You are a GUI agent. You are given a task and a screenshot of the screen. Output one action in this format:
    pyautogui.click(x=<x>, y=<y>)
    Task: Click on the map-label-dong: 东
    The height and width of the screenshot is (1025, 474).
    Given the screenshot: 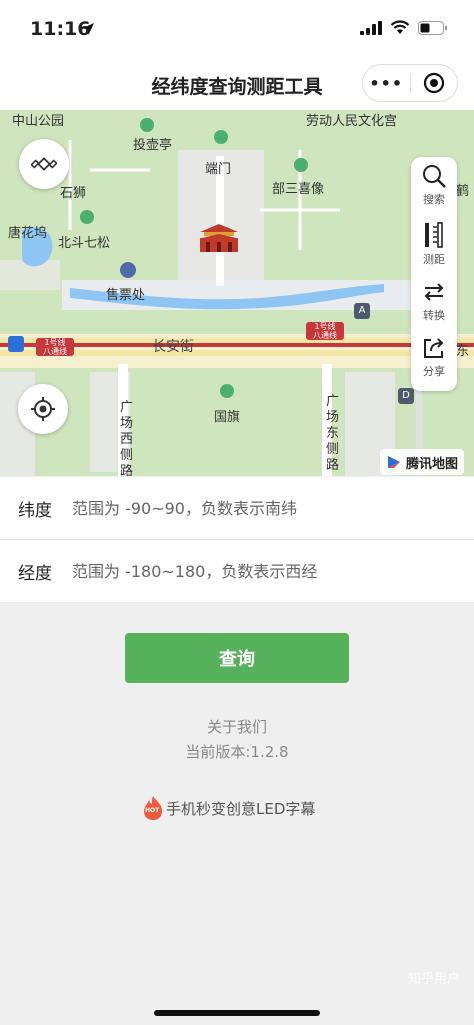 What is the action you would take?
    pyautogui.click(x=463, y=351)
    